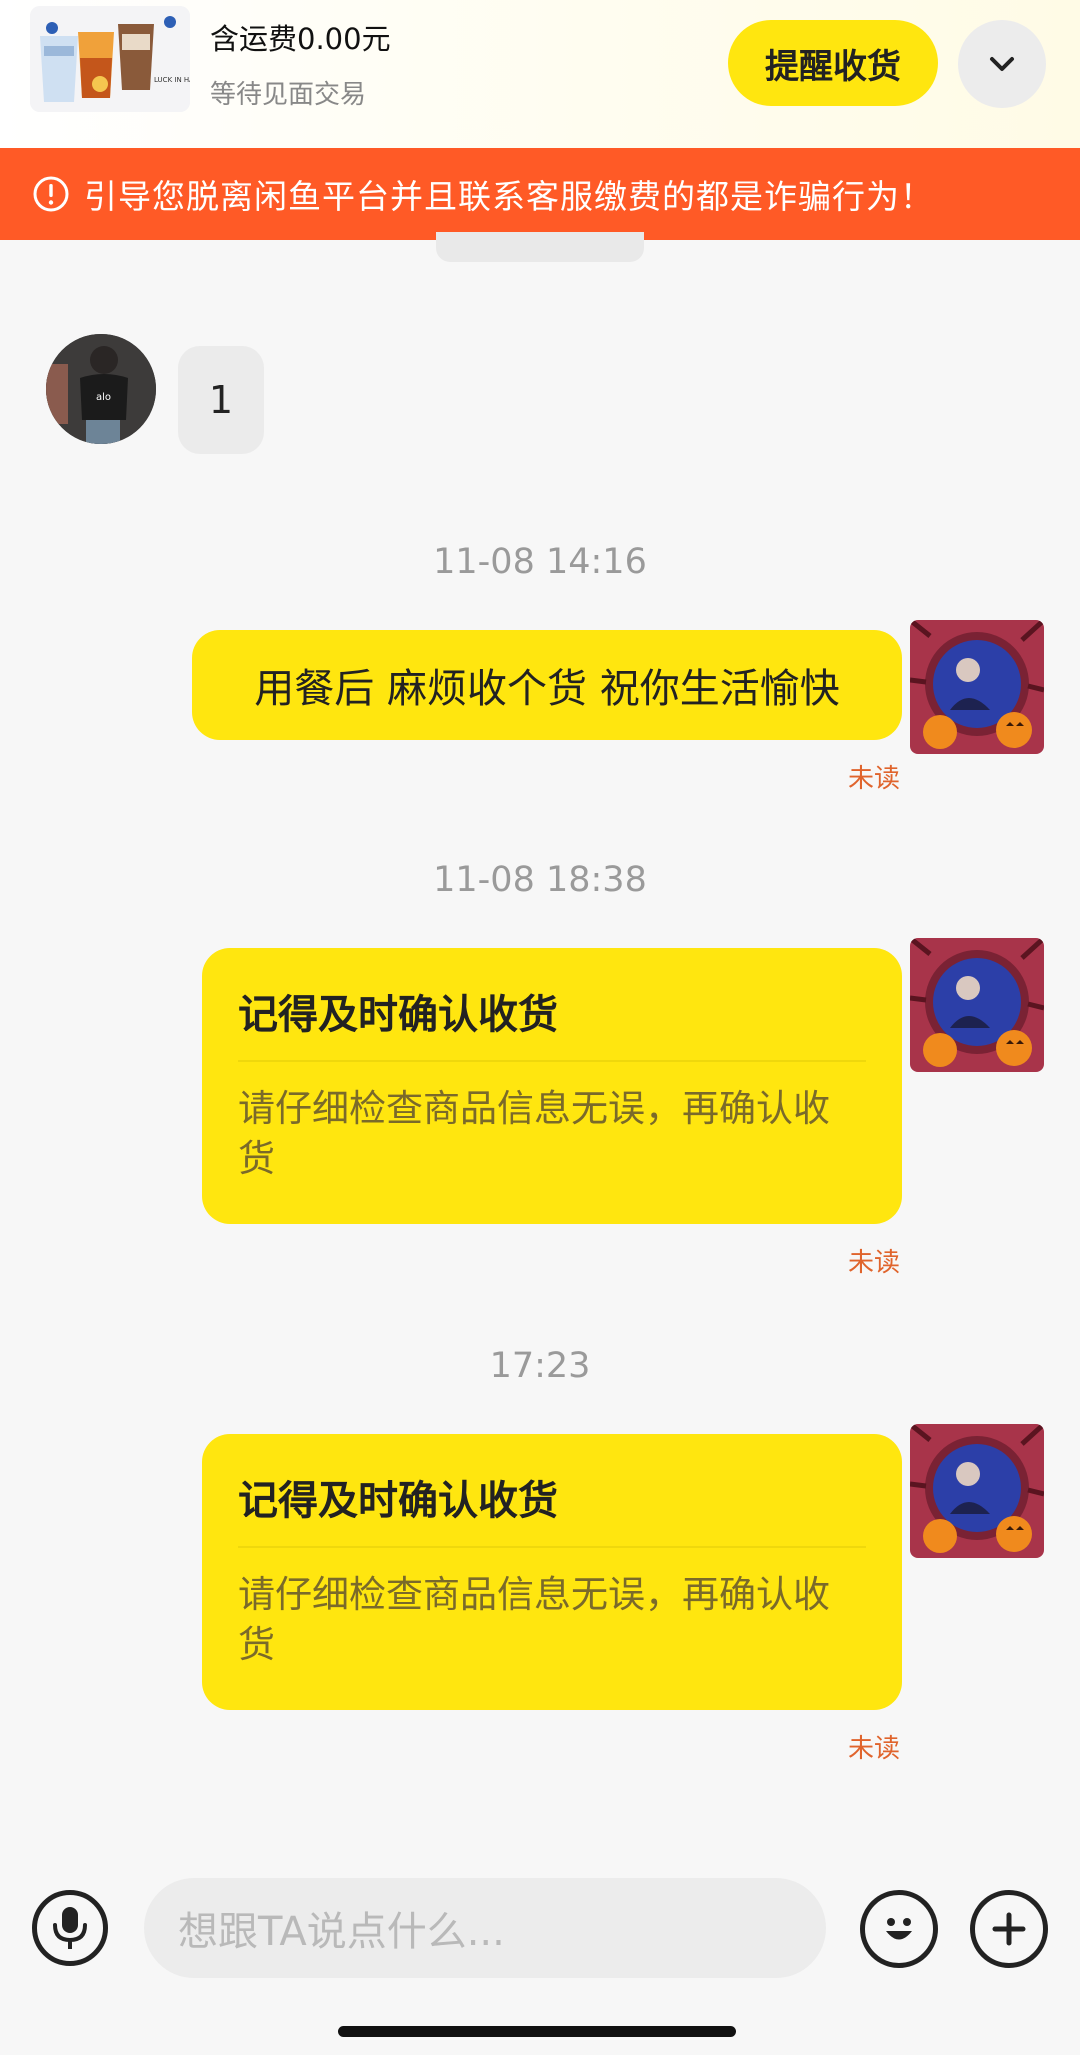 The height and width of the screenshot is (2055, 1080). I want to click on previous-message-edge, so click(540, 247).